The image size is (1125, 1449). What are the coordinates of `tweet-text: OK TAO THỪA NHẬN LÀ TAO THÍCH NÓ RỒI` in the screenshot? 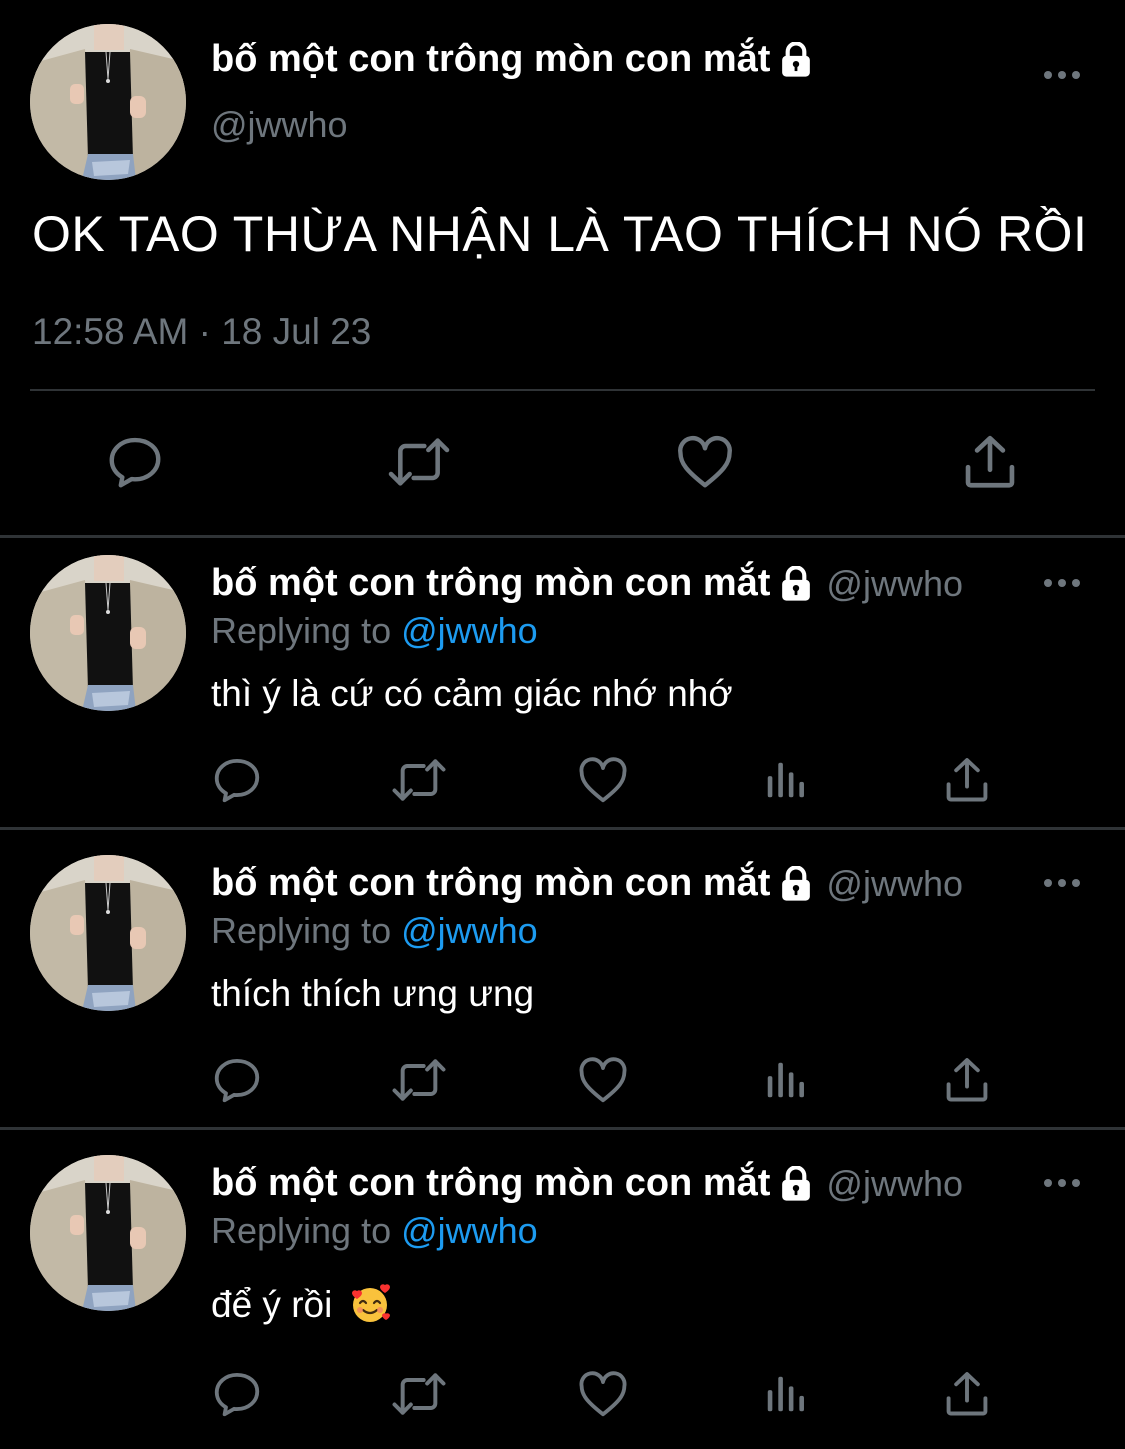 It's located at (560, 234).